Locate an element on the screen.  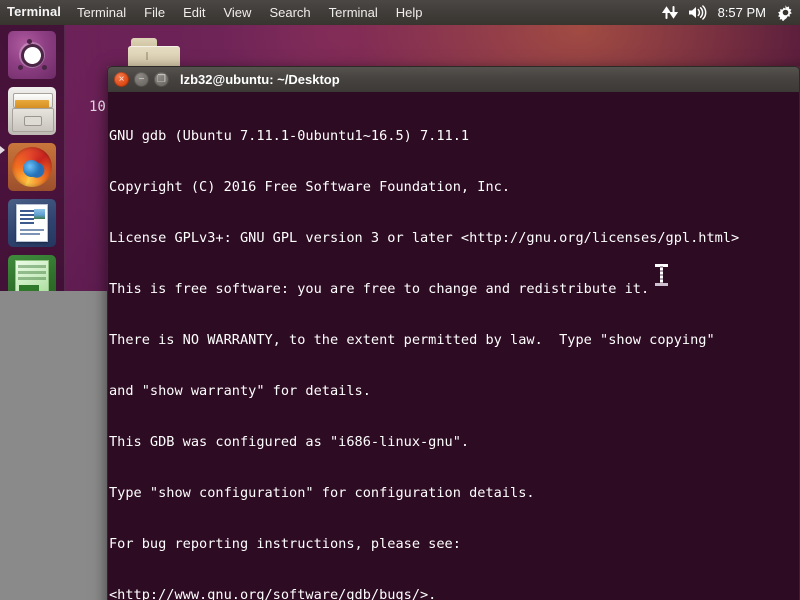
launcher-item-libreoffice-calc is located at coordinates (32, 273).